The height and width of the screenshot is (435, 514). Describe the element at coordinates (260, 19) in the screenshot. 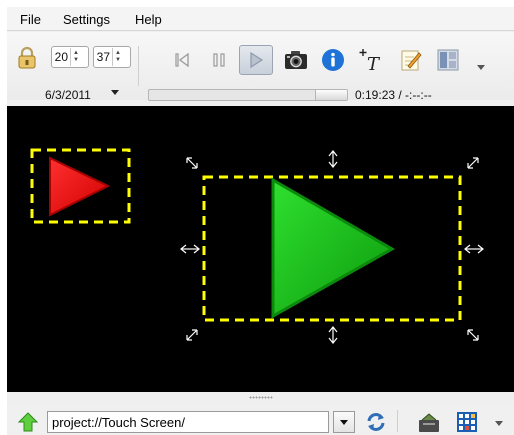

I see `menu-bar: File Settings Help` at that location.